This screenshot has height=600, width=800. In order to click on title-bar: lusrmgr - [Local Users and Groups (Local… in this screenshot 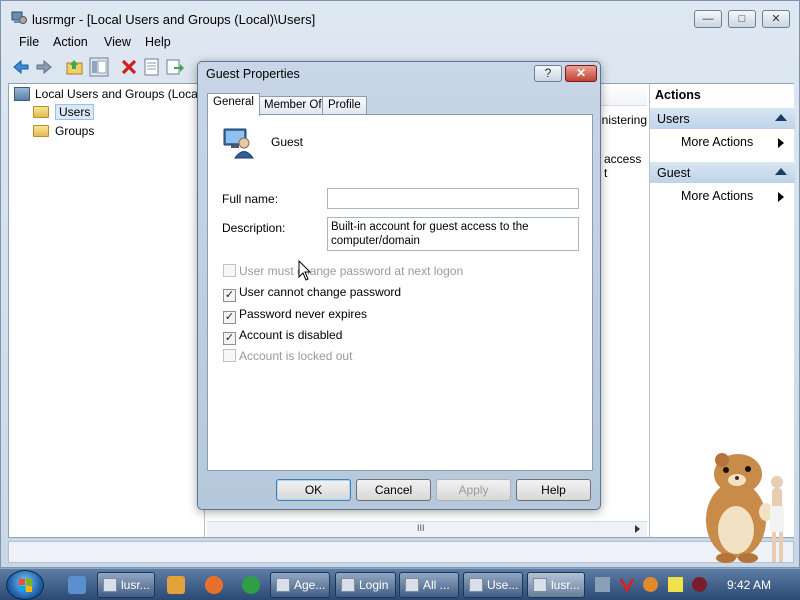, I will do `click(400, 17)`.